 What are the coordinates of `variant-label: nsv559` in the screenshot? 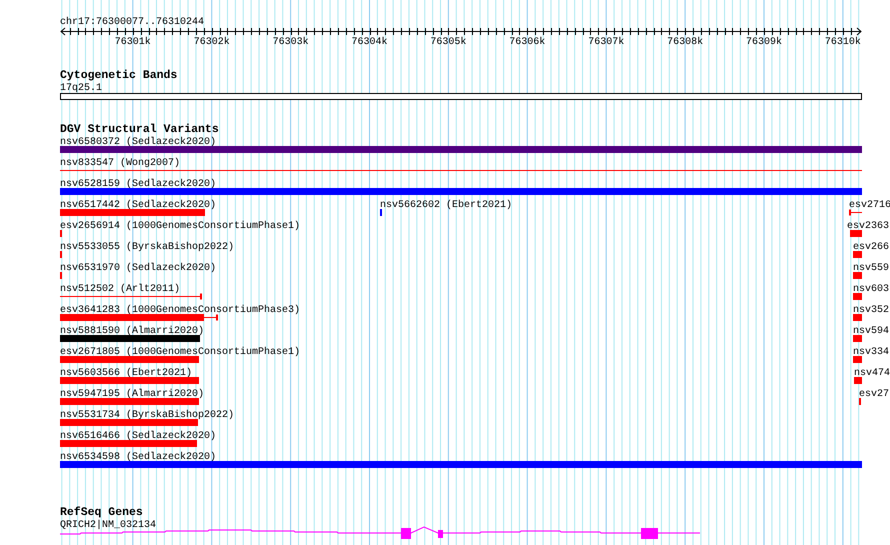 It's located at (871, 268).